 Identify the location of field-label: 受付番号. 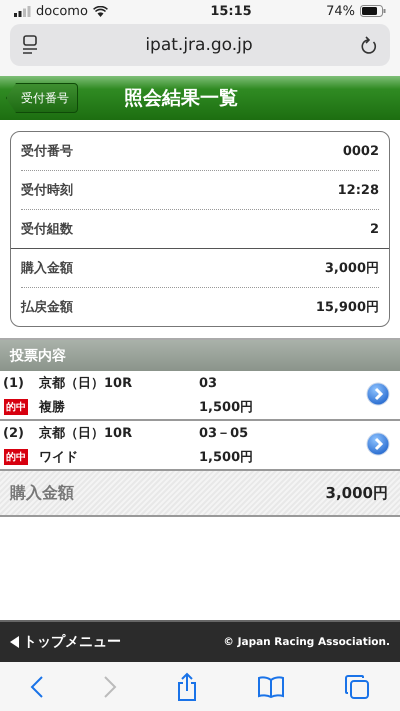
(47, 151).